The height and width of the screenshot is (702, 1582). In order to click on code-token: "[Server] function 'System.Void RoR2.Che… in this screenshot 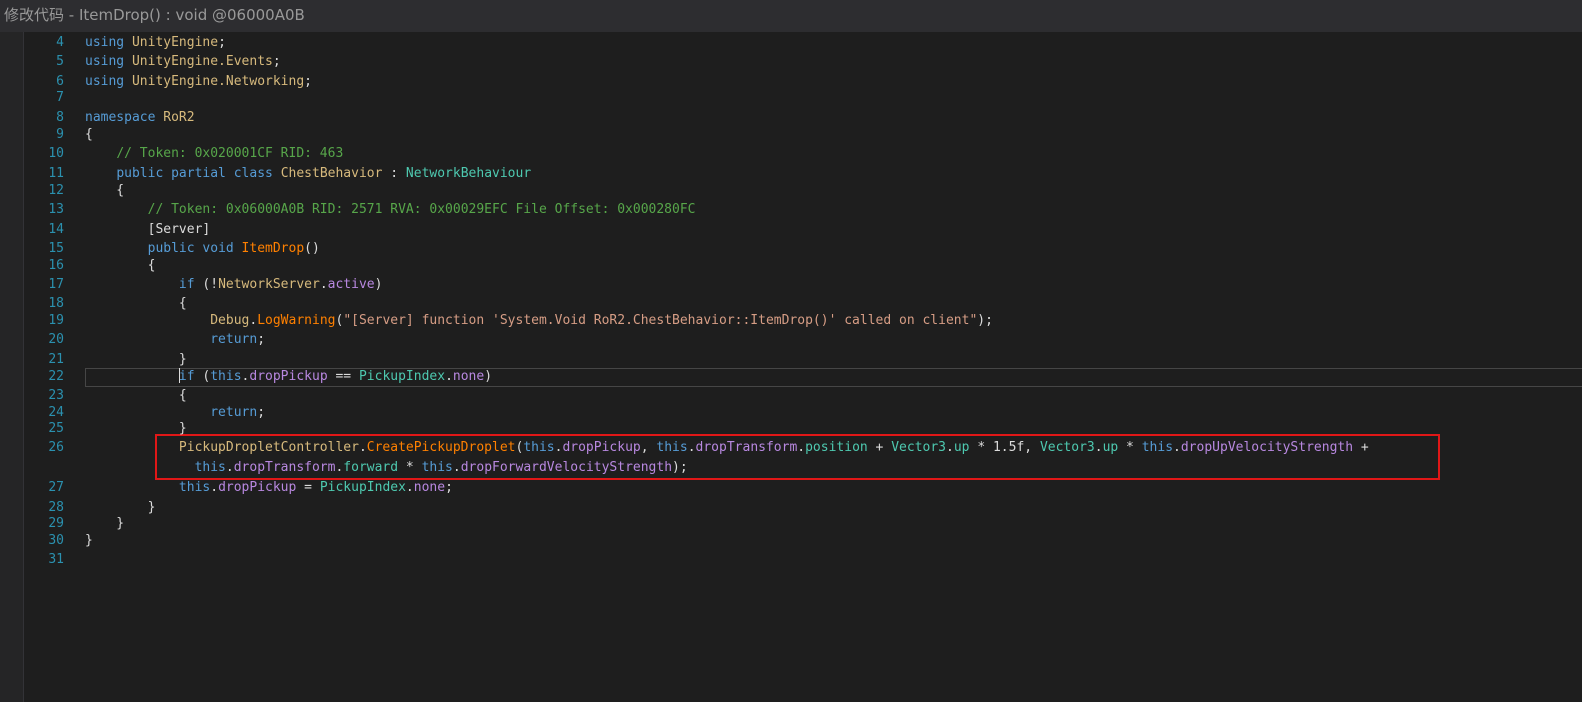, I will do `click(660, 320)`.